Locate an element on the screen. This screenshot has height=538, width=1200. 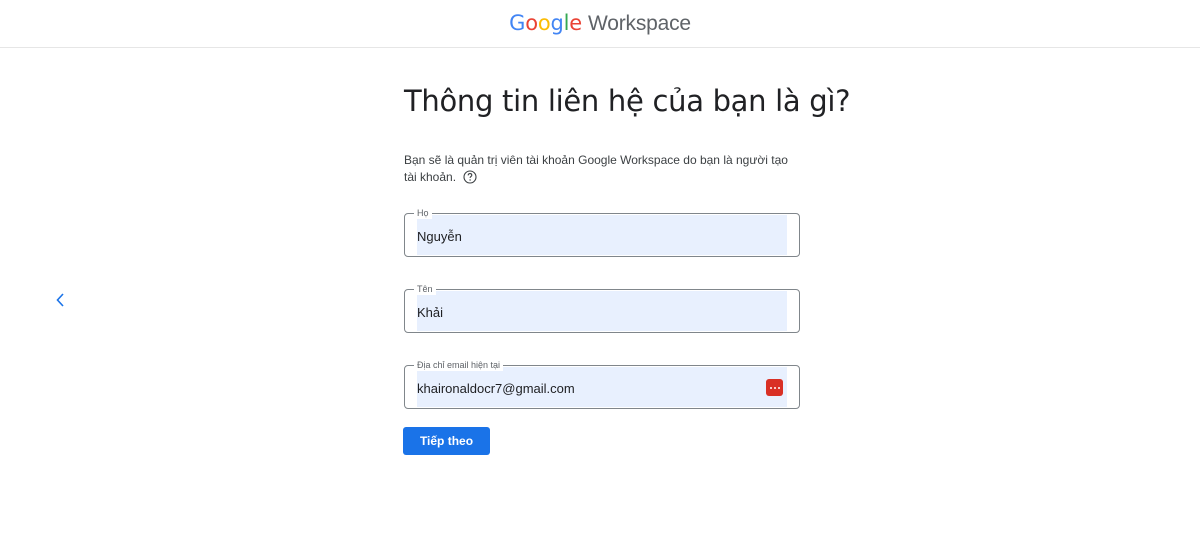
email-field: Địa chỉ email hiện tại is located at coordinates (602, 384).